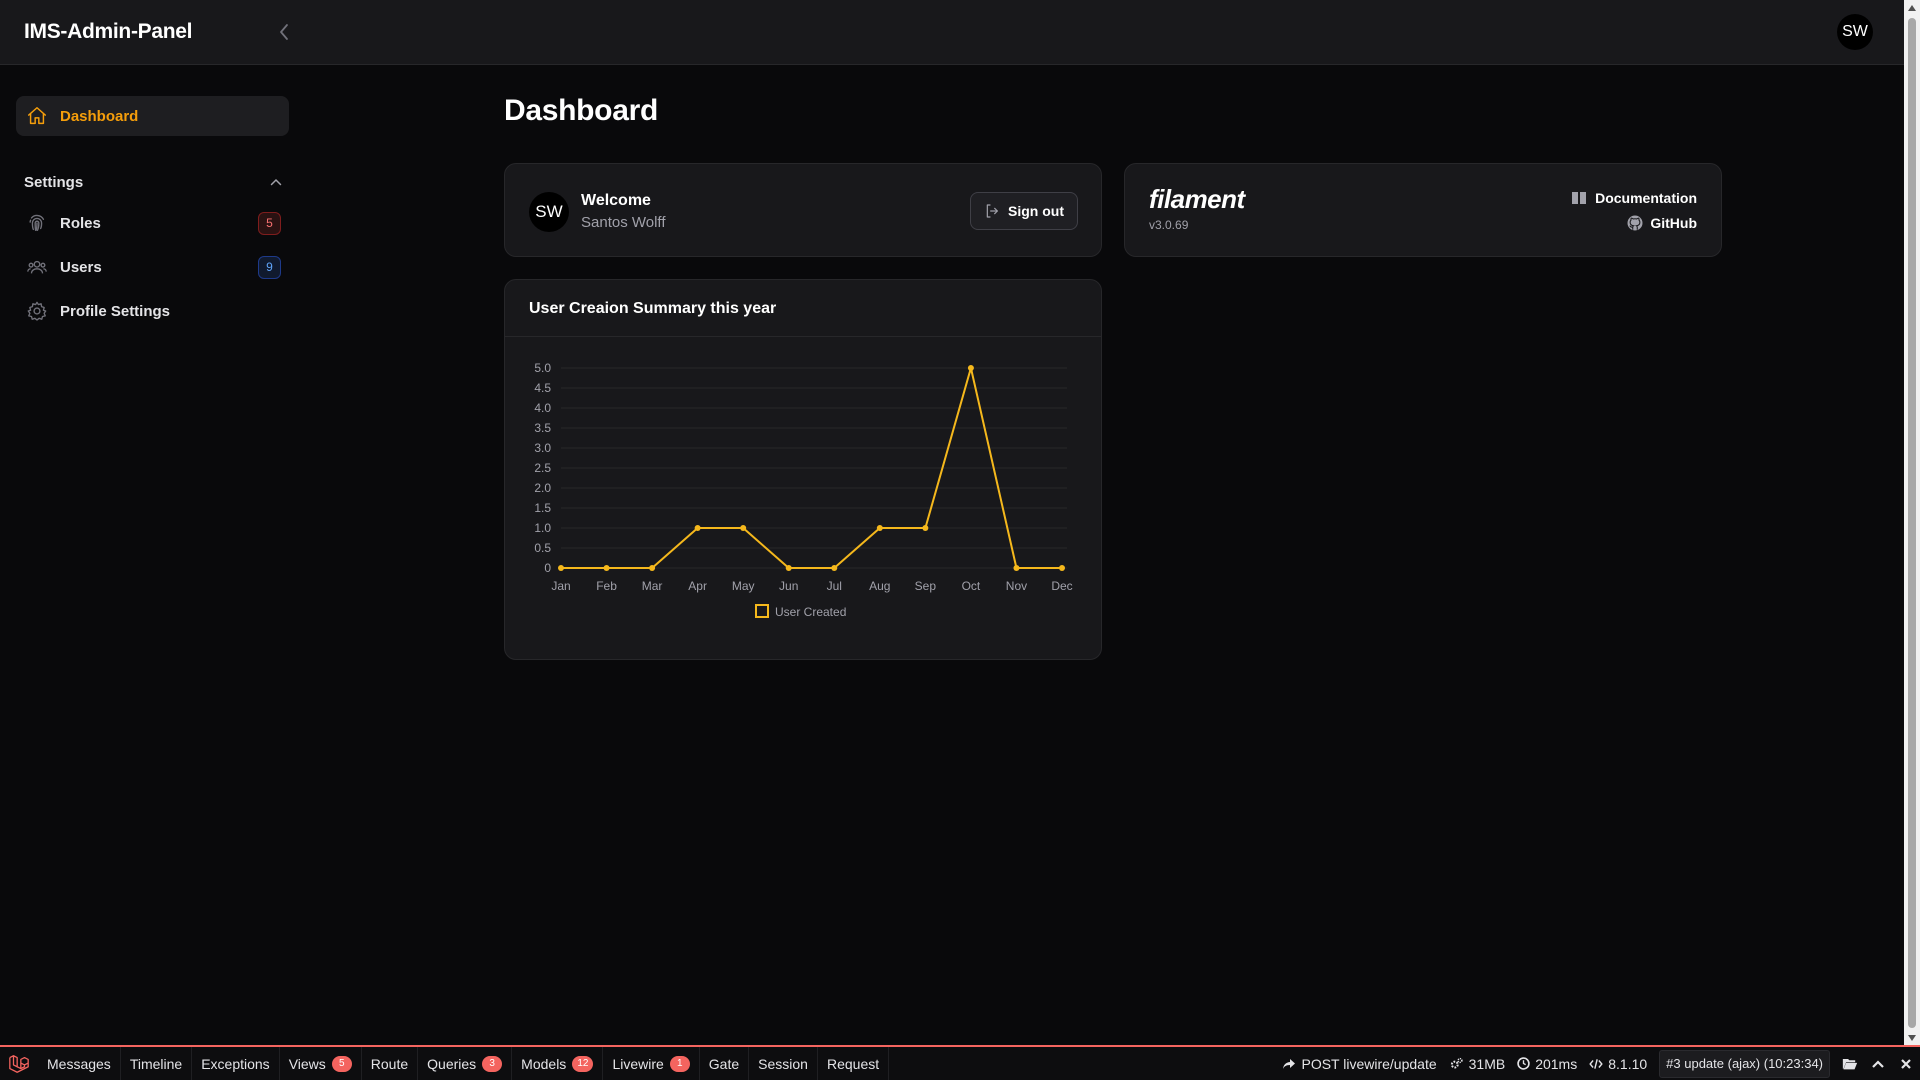  What do you see at coordinates (542, 368) in the screenshot?
I see `y-tick-label: 5.0` at bounding box center [542, 368].